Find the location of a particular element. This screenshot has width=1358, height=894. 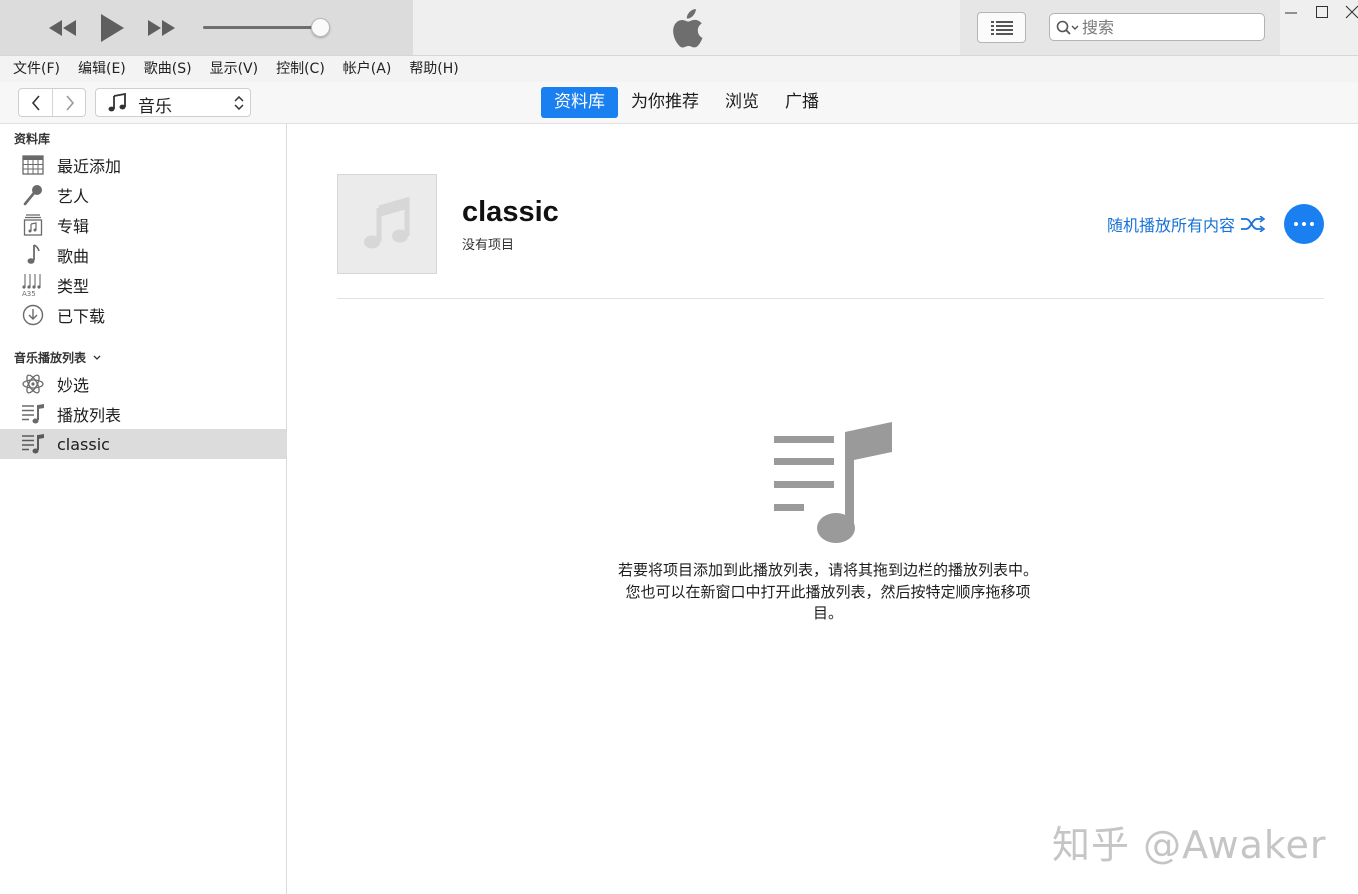

sidebar-item-recently-added: 最近添加 is located at coordinates (143, 165).